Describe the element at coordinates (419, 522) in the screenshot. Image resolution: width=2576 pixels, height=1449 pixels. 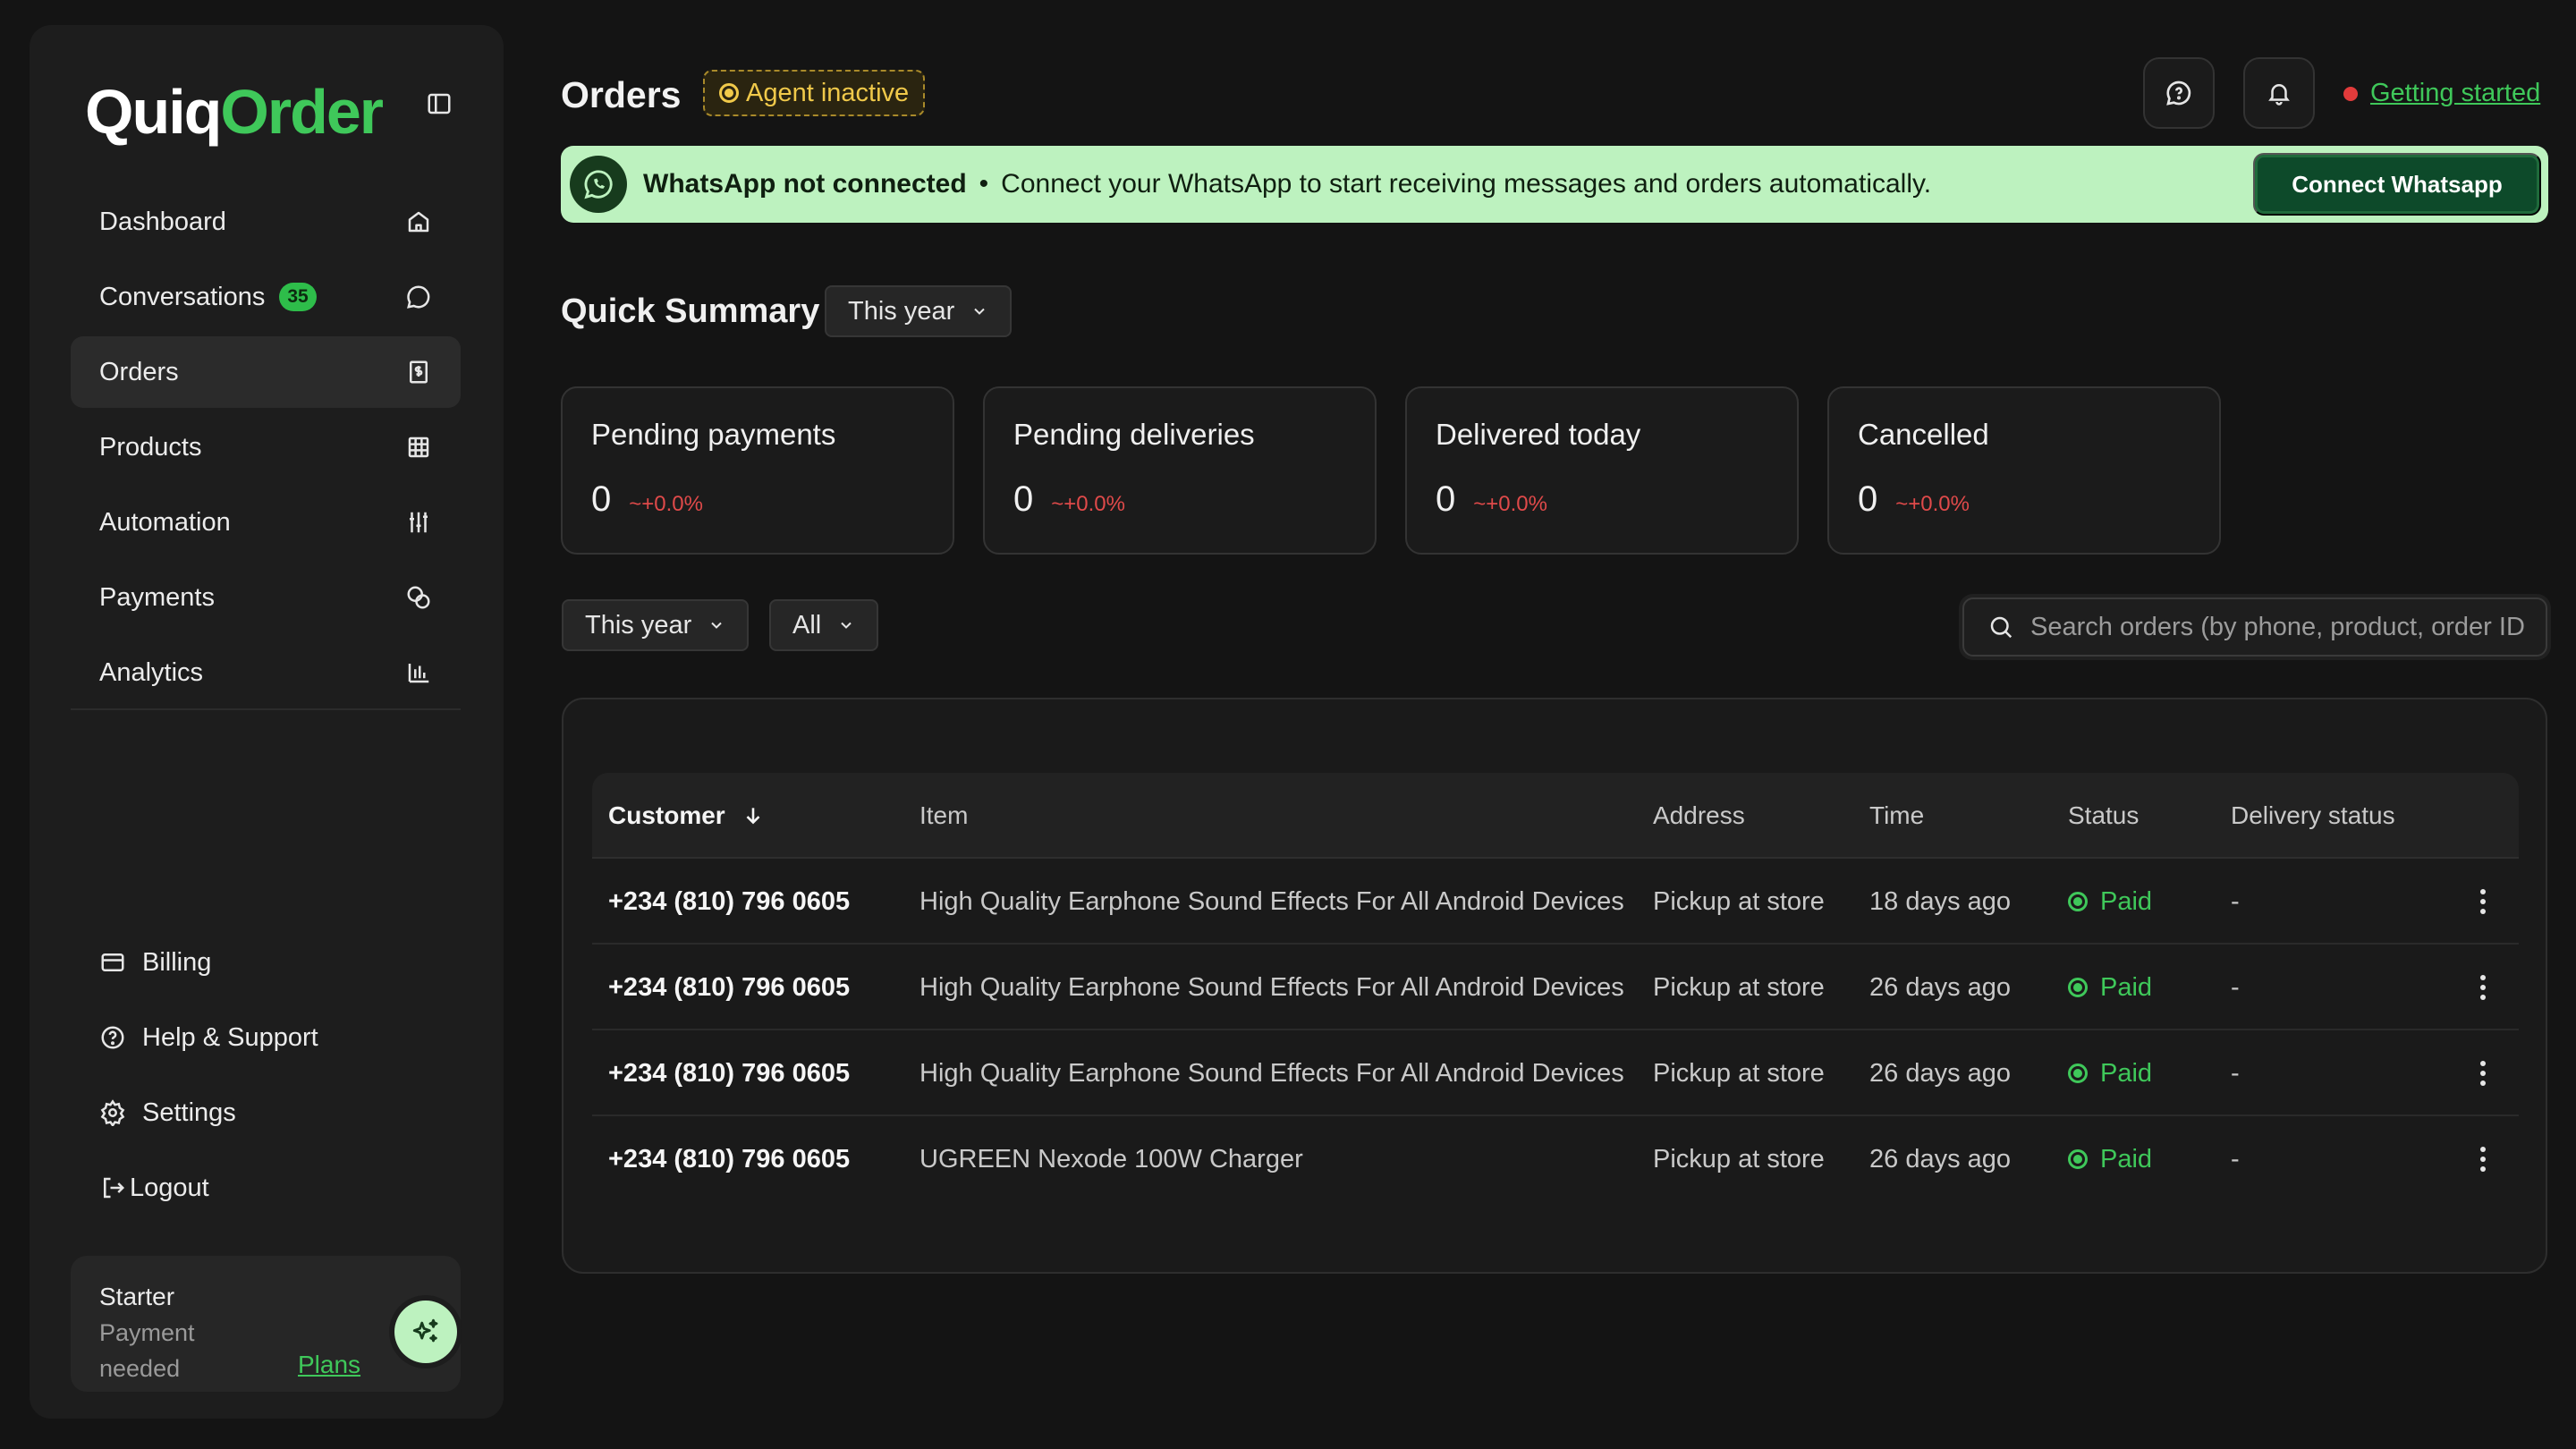
I see `sliders-icon` at that location.